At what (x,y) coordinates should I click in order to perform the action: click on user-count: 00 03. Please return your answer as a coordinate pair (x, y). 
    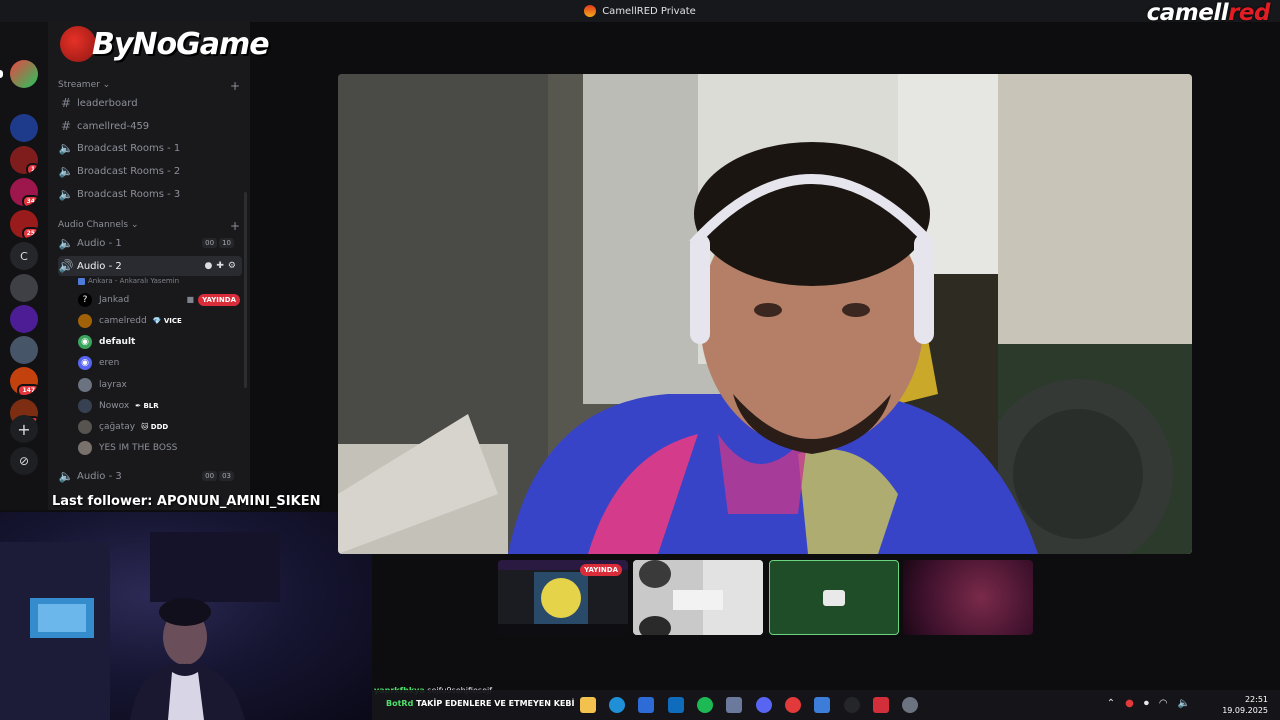
    Looking at the image, I should click on (218, 476).